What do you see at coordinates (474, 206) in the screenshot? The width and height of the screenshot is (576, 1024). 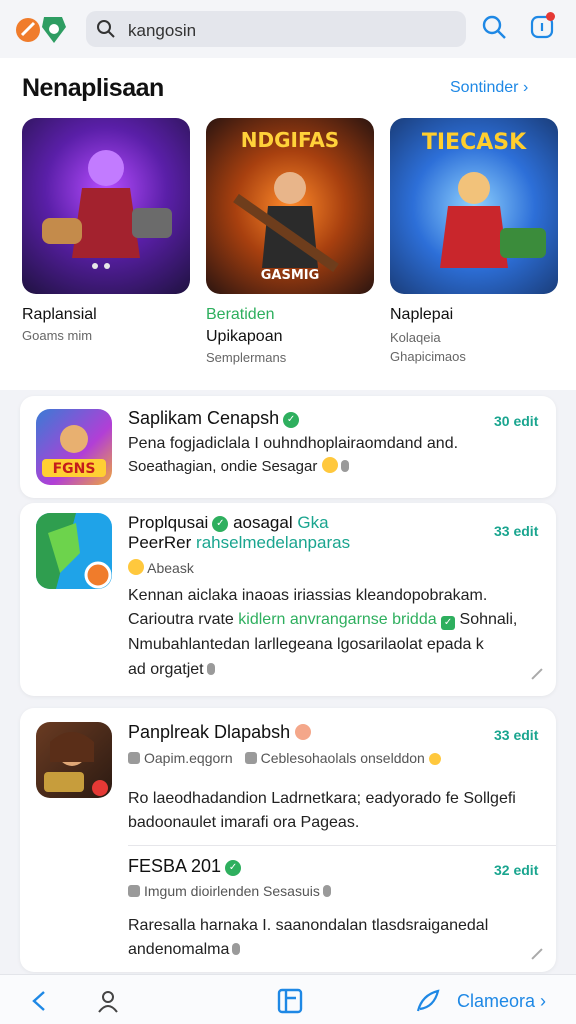 I see `game-thumbnail: TIECASK` at bounding box center [474, 206].